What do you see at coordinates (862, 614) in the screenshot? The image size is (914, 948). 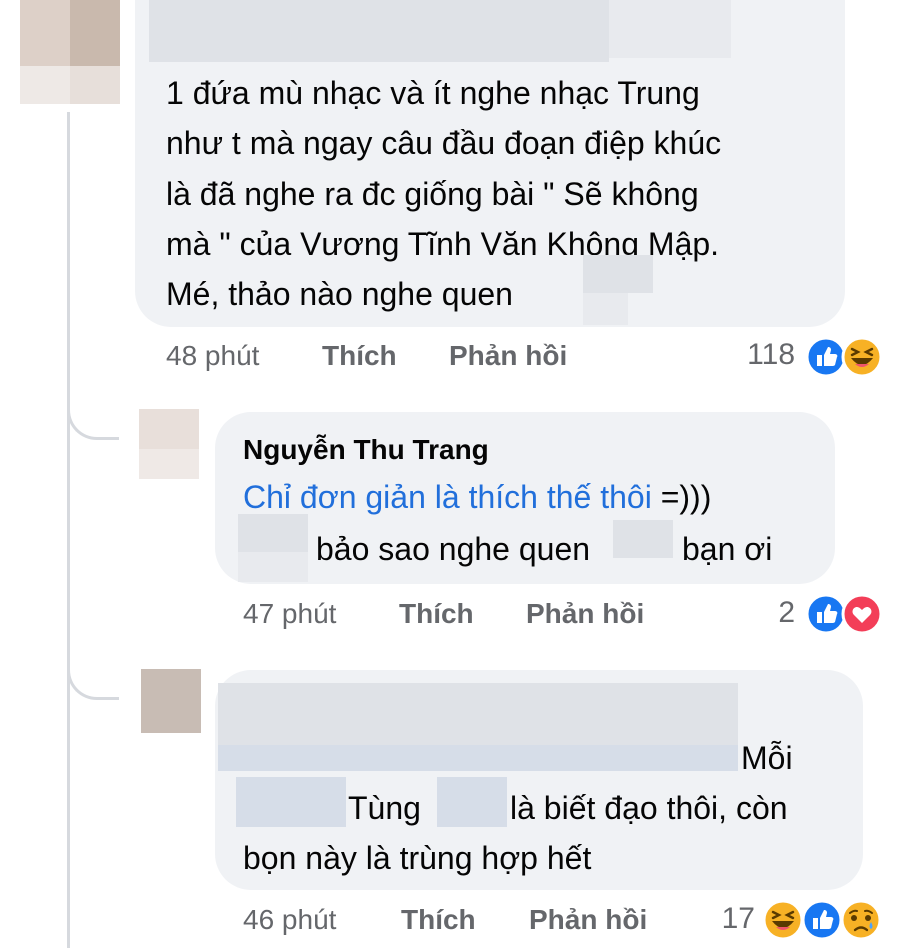 I see `love-icon` at bounding box center [862, 614].